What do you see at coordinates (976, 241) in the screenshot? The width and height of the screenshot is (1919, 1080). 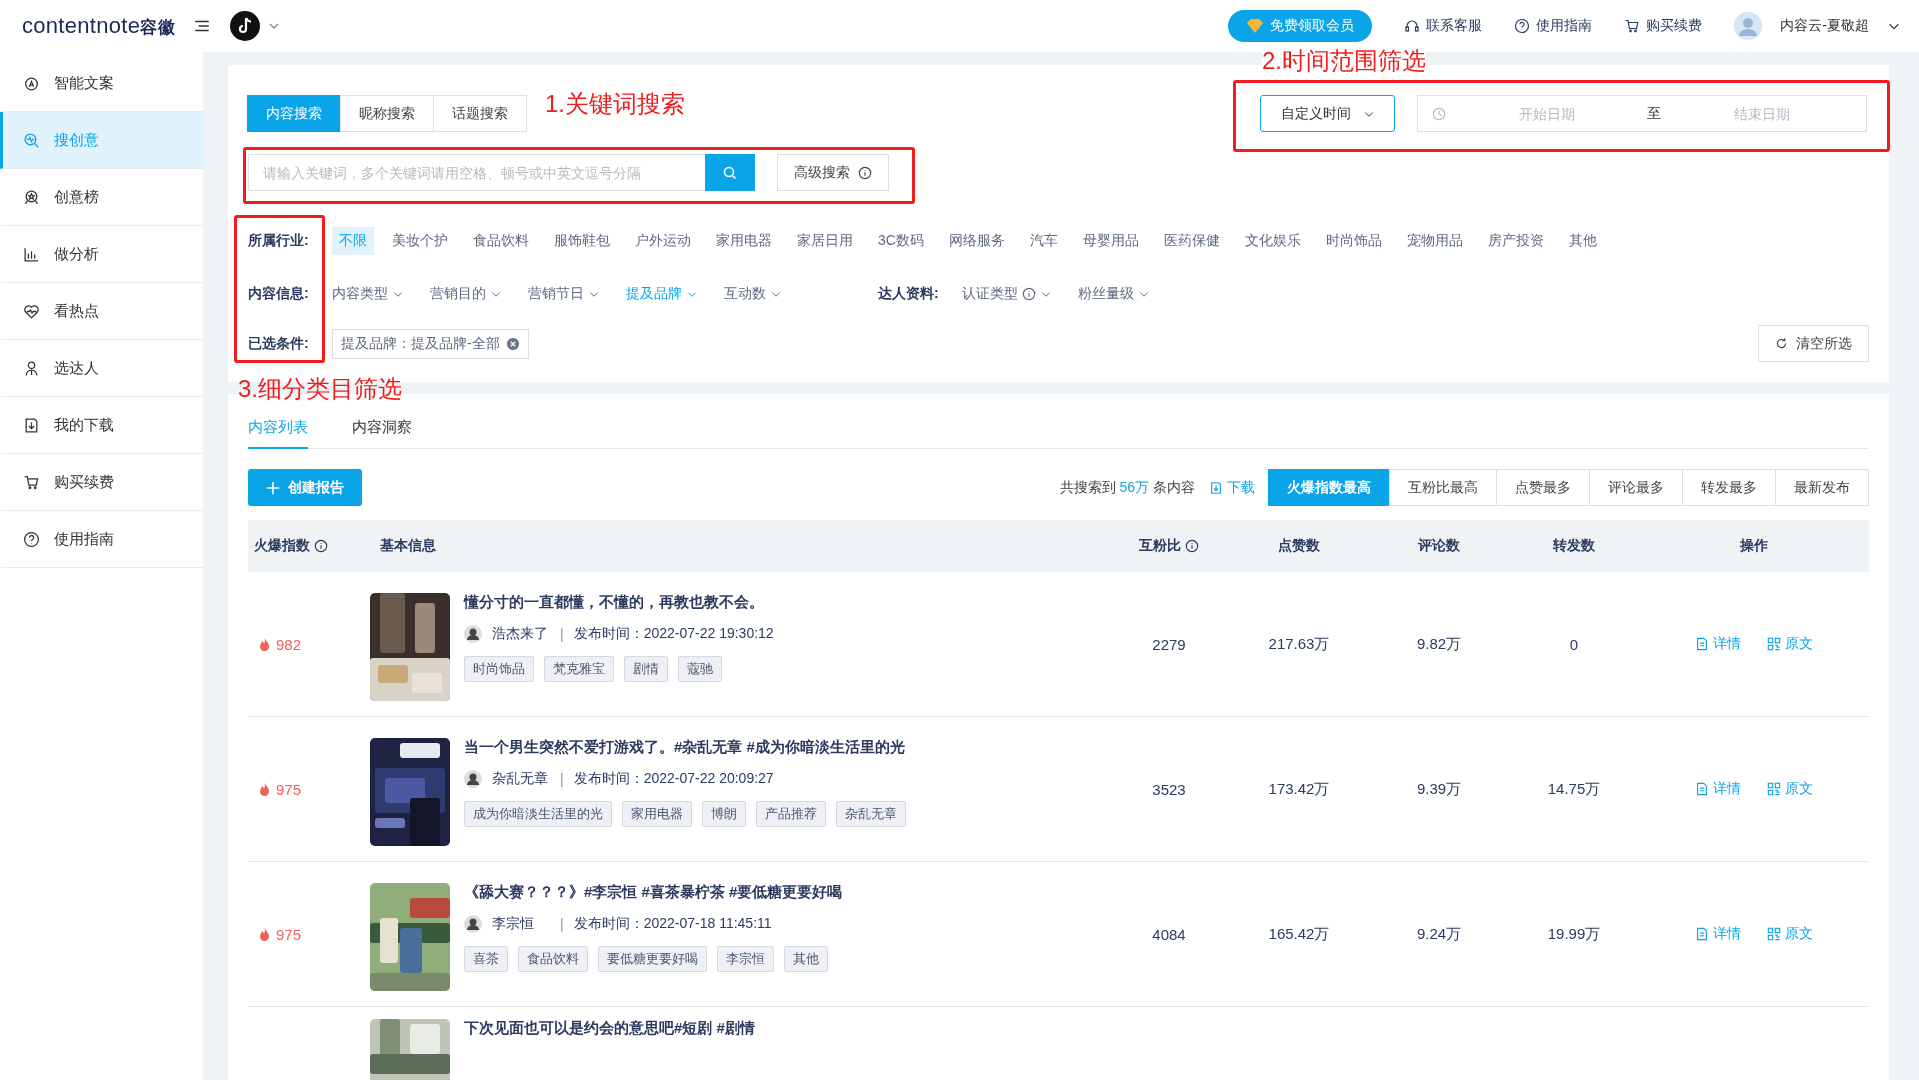 I see `industry-option: 网络服务` at bounding box center [976, 241].